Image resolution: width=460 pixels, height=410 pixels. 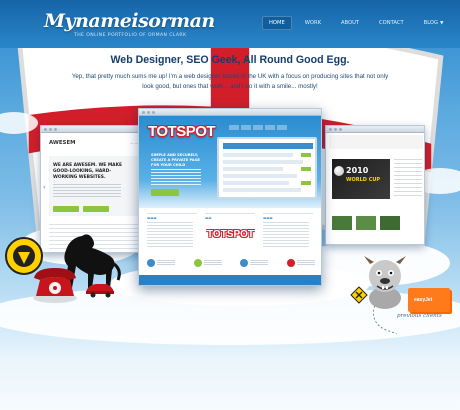 What do you see at coordinates (423, 300) in the screenshot?
I see `easyjet-label: easyJet` at bounding box center [423, 300].